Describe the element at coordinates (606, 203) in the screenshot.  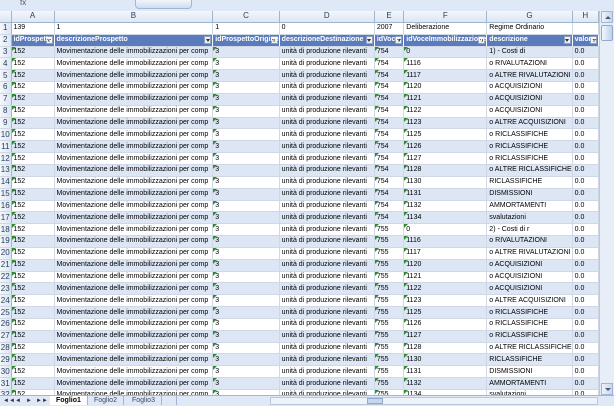
I see `vertical-scrollbar` at that location.